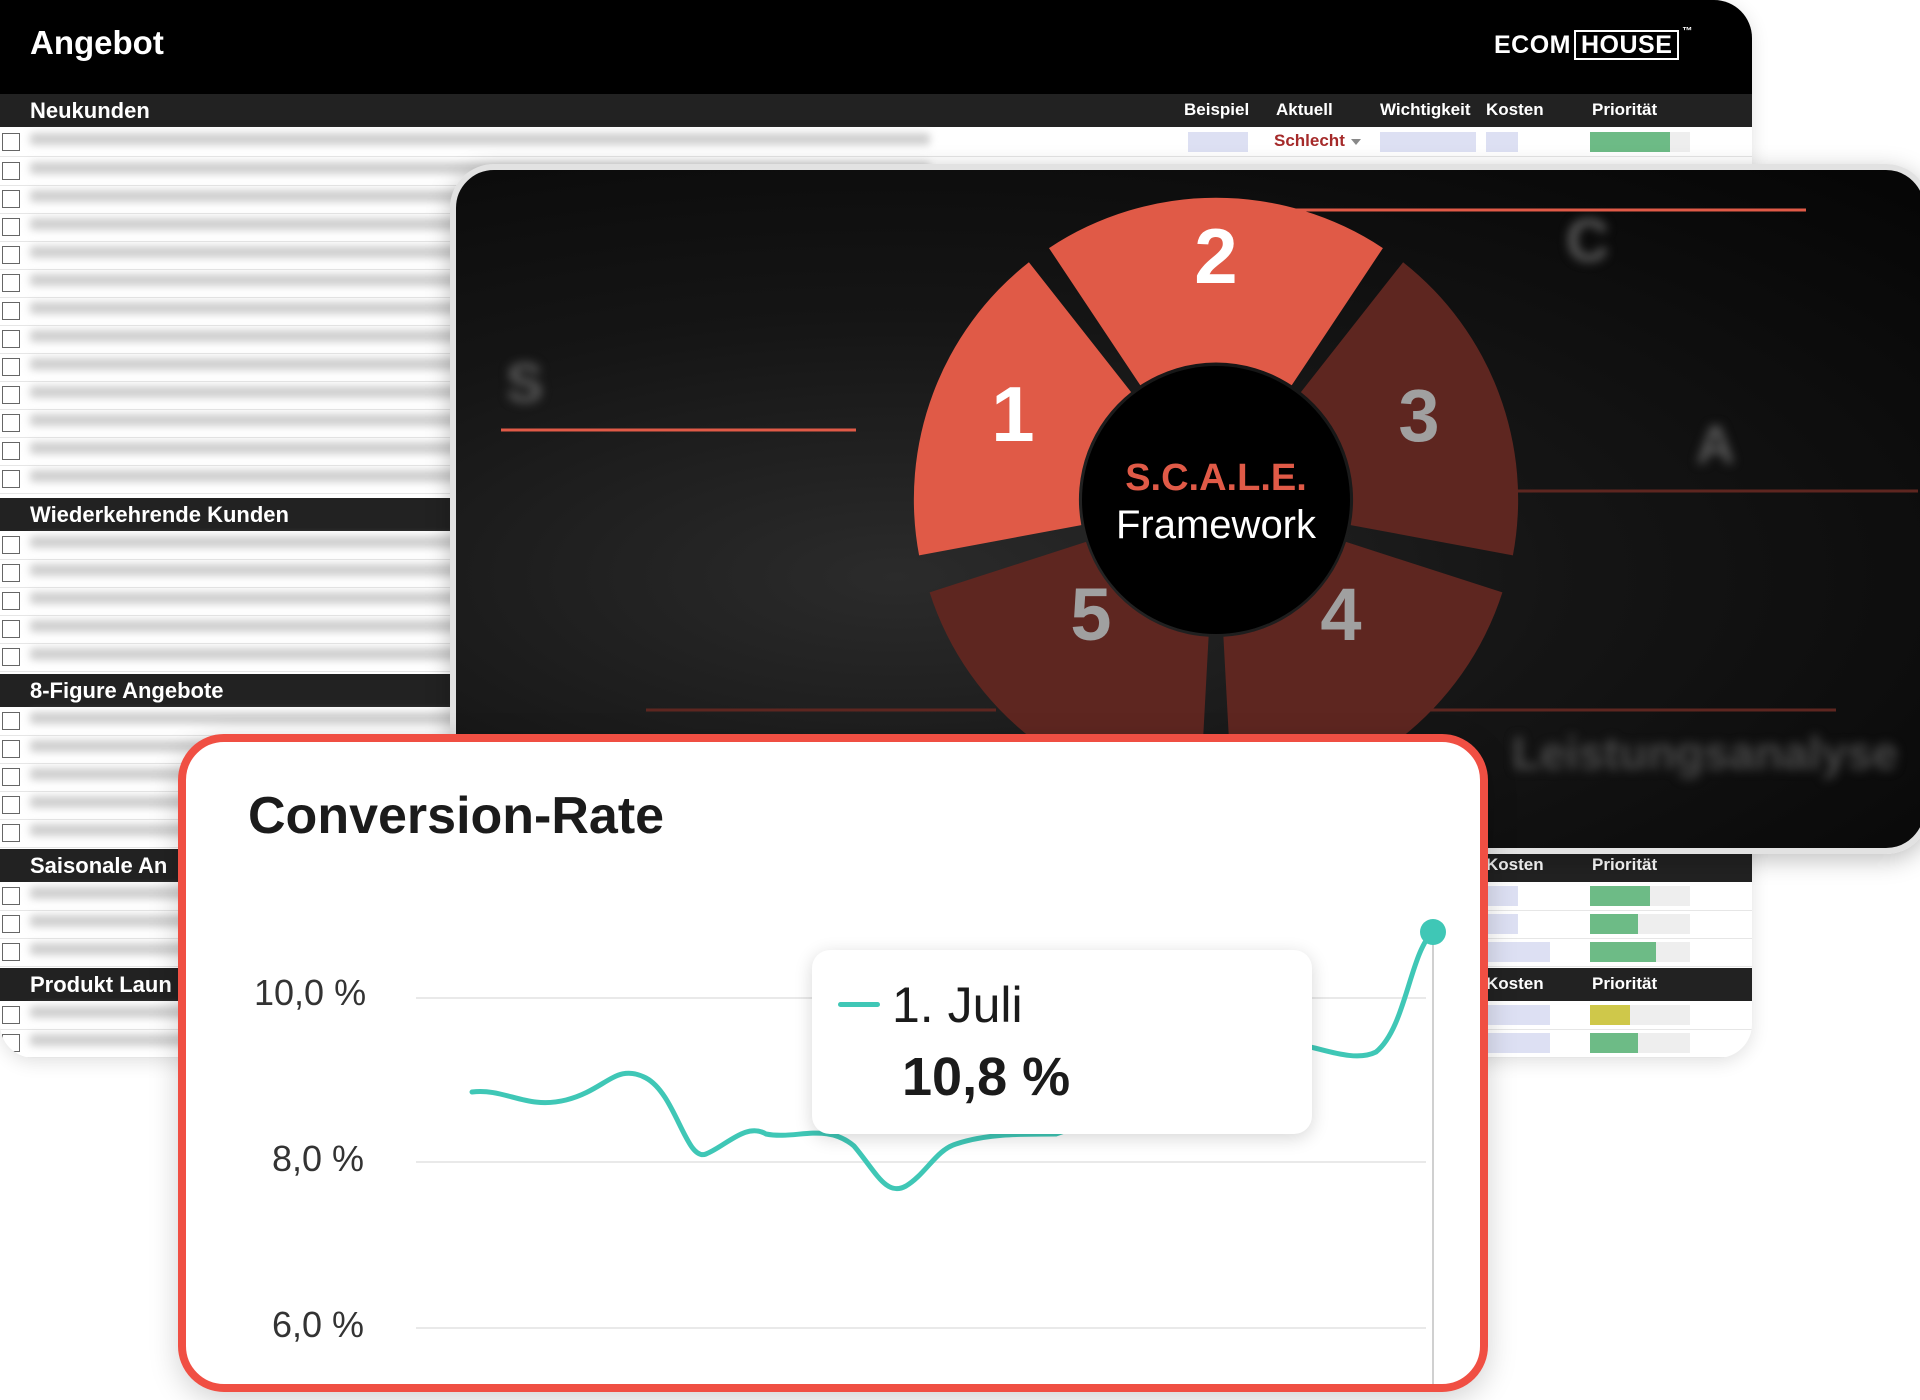  I want to click on ecom-house-logo: ECOM HOUSE ™, so click(1593, 43).